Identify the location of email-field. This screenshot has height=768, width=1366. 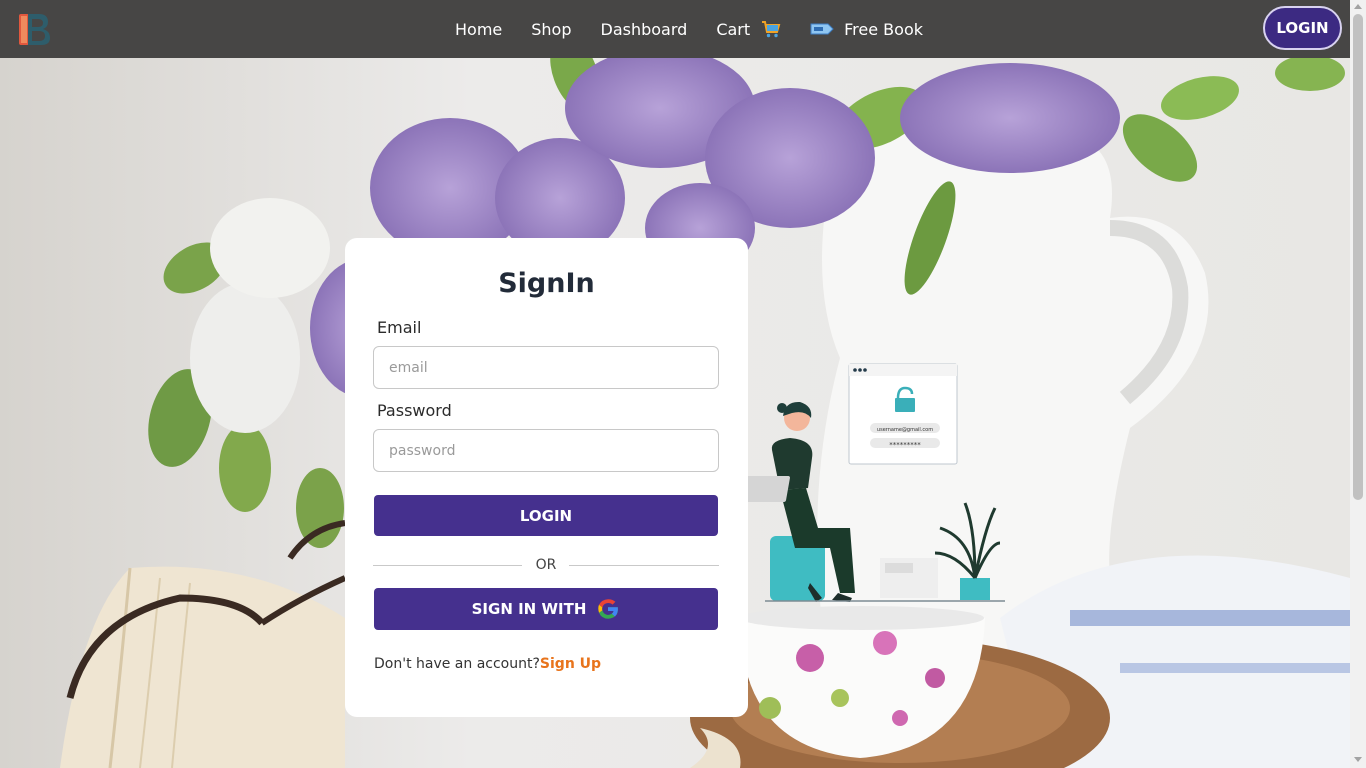
(546, 367).